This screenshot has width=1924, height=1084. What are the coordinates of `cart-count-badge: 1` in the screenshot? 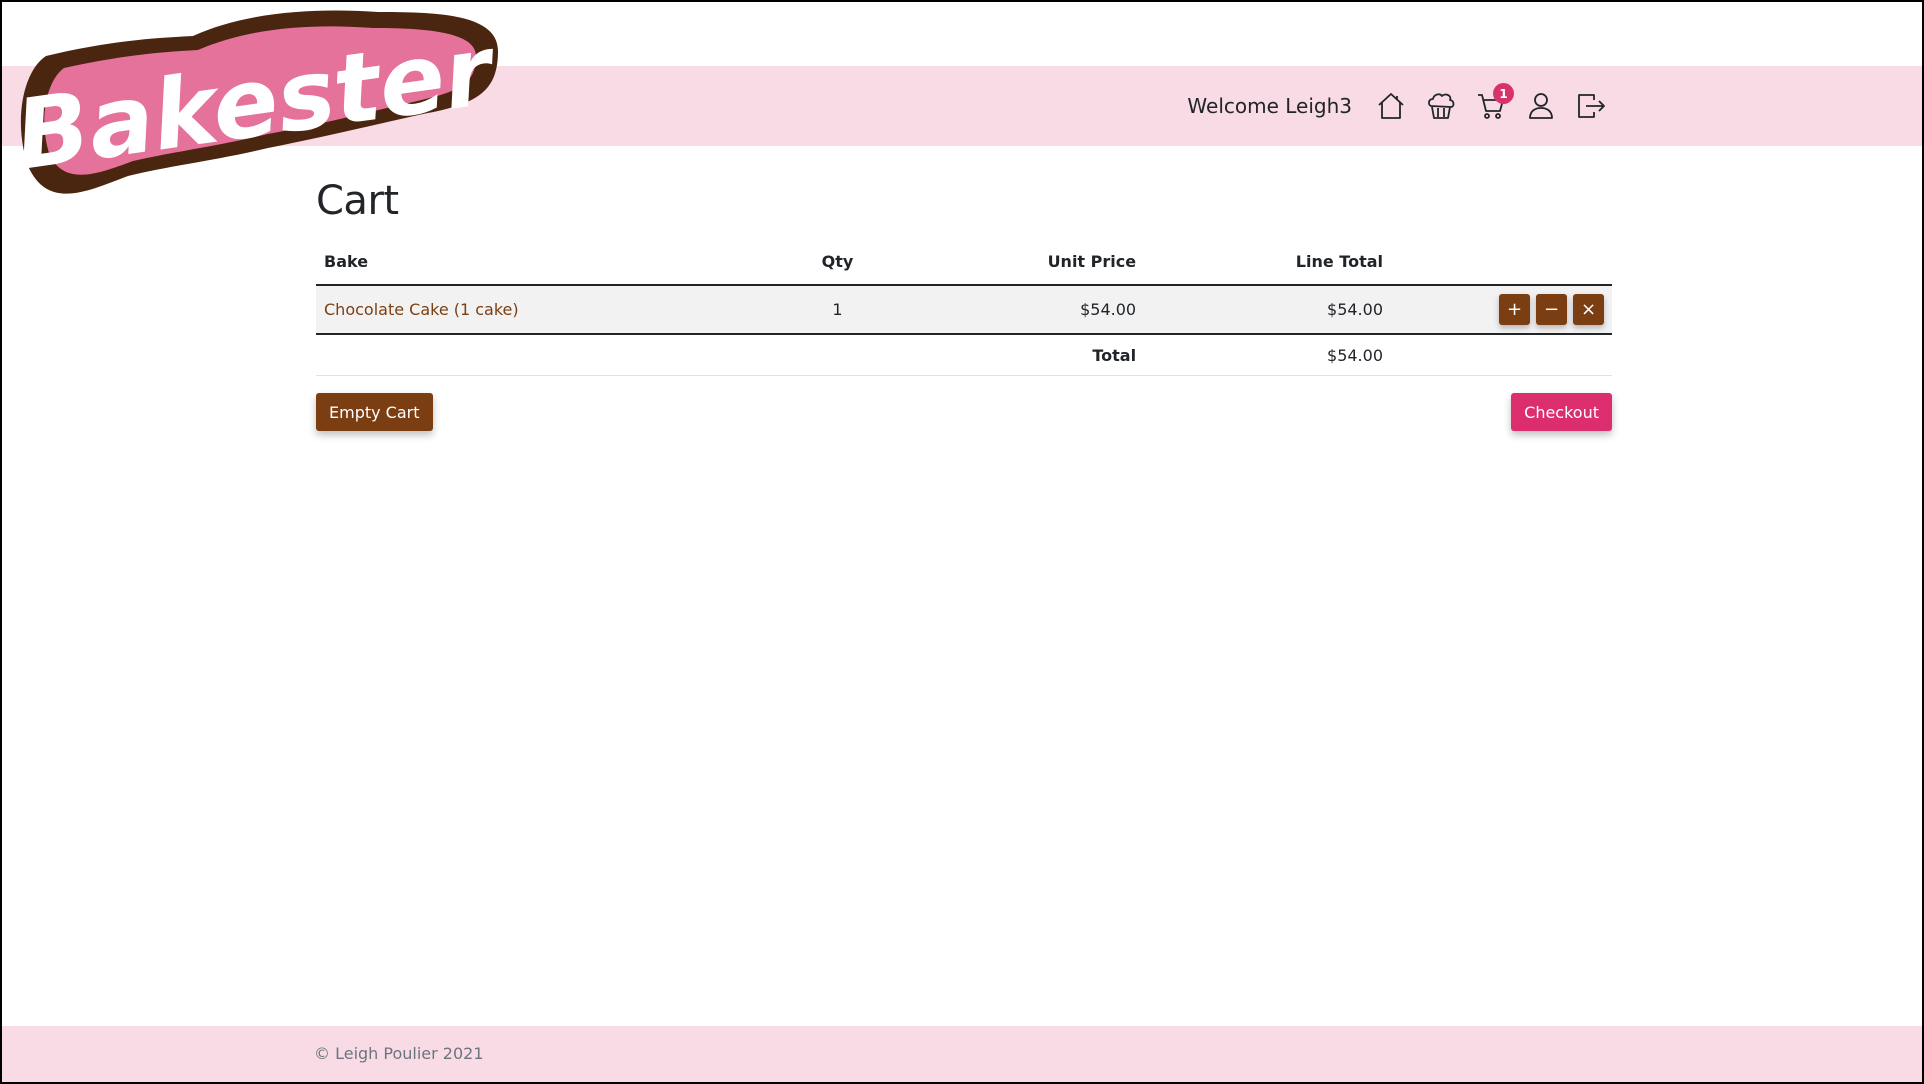 It's located at (1503, 93).